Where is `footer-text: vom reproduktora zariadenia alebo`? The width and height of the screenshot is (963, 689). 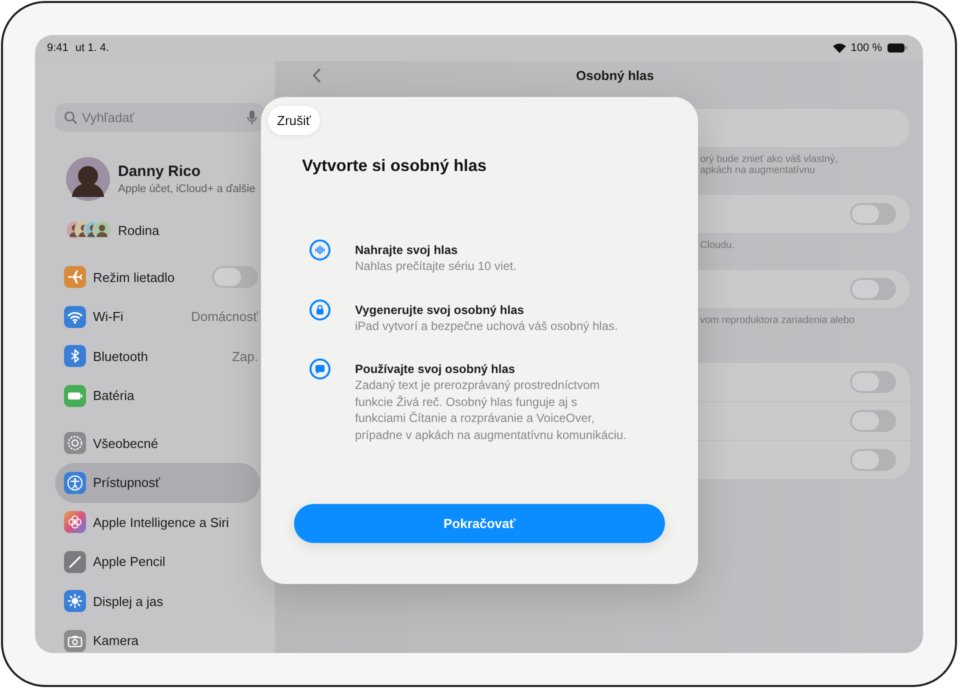 footer-text: vom reproduktora zariadenia alebo is located at coordinates (778, 320).